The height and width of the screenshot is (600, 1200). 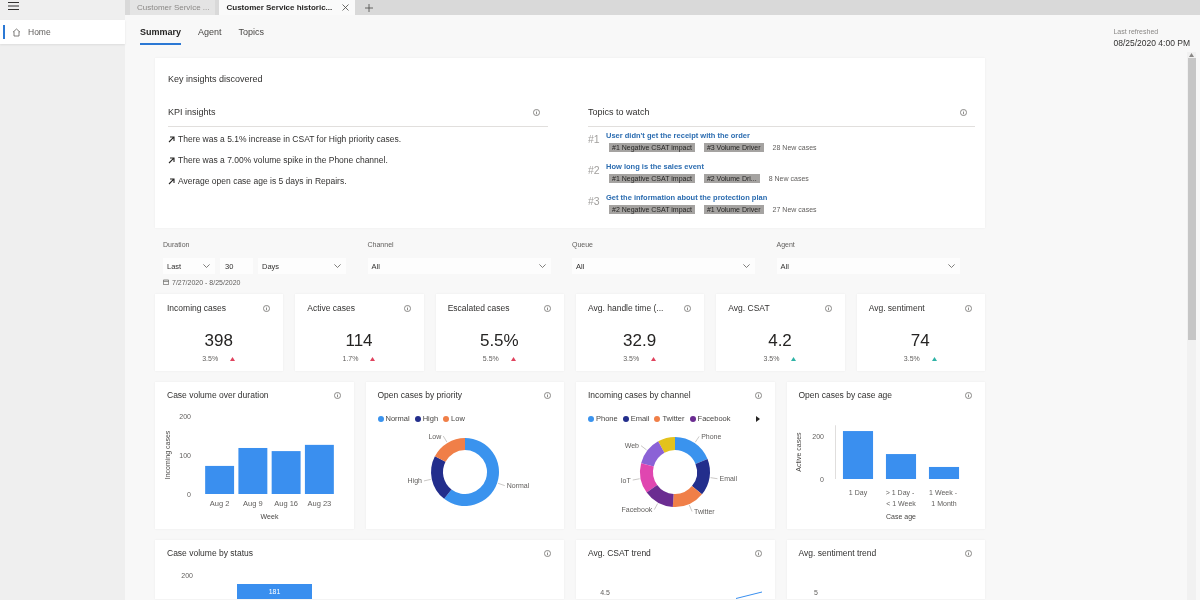 I want to click on chart-title: Incoming cases by channel, so click(x=639, y=395).